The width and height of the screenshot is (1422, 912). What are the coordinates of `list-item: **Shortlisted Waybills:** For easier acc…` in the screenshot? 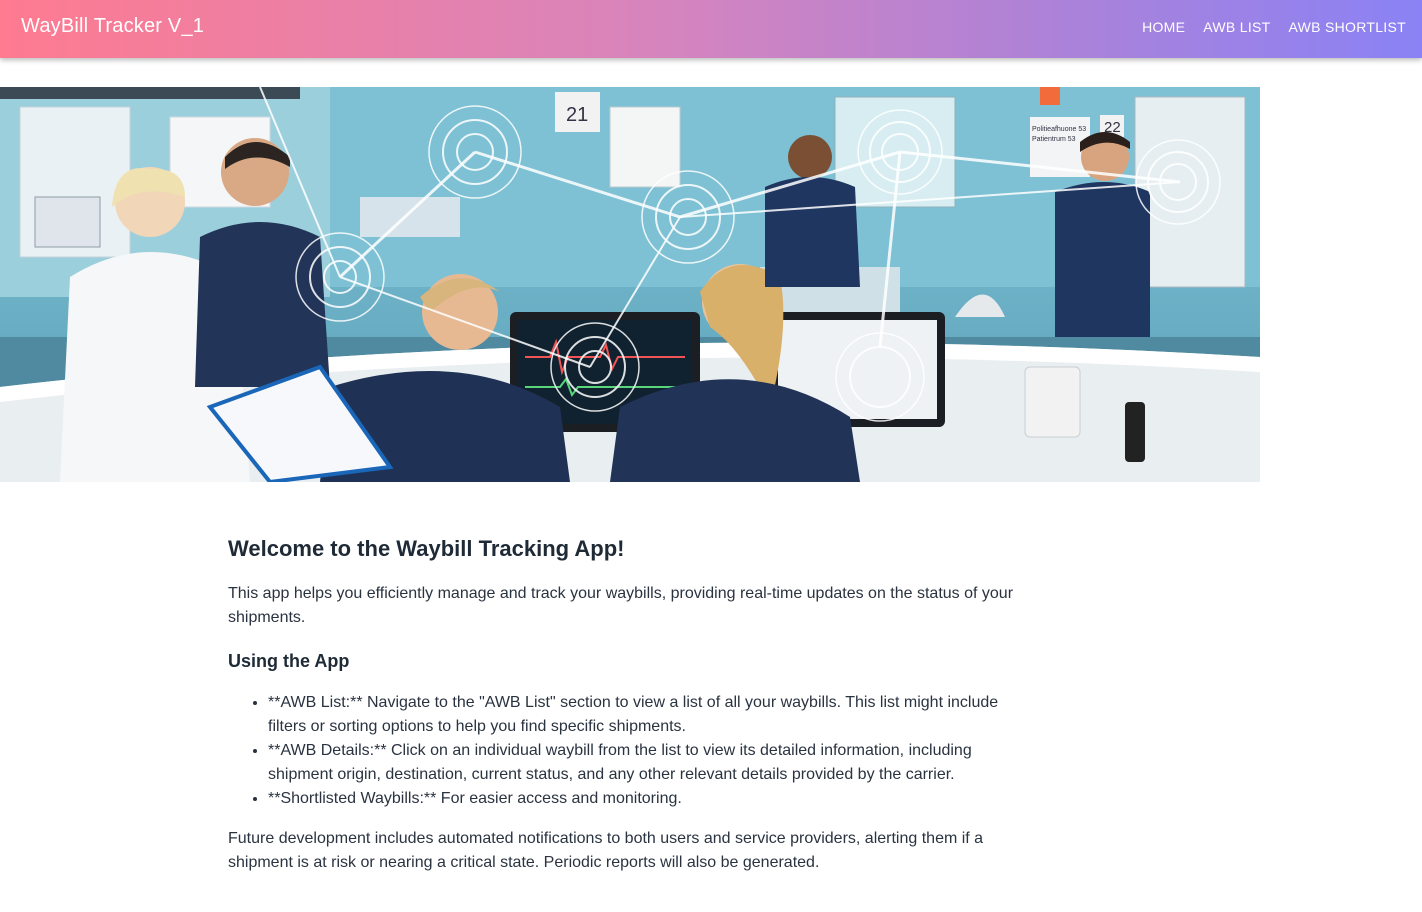 It's located at (648, 799).